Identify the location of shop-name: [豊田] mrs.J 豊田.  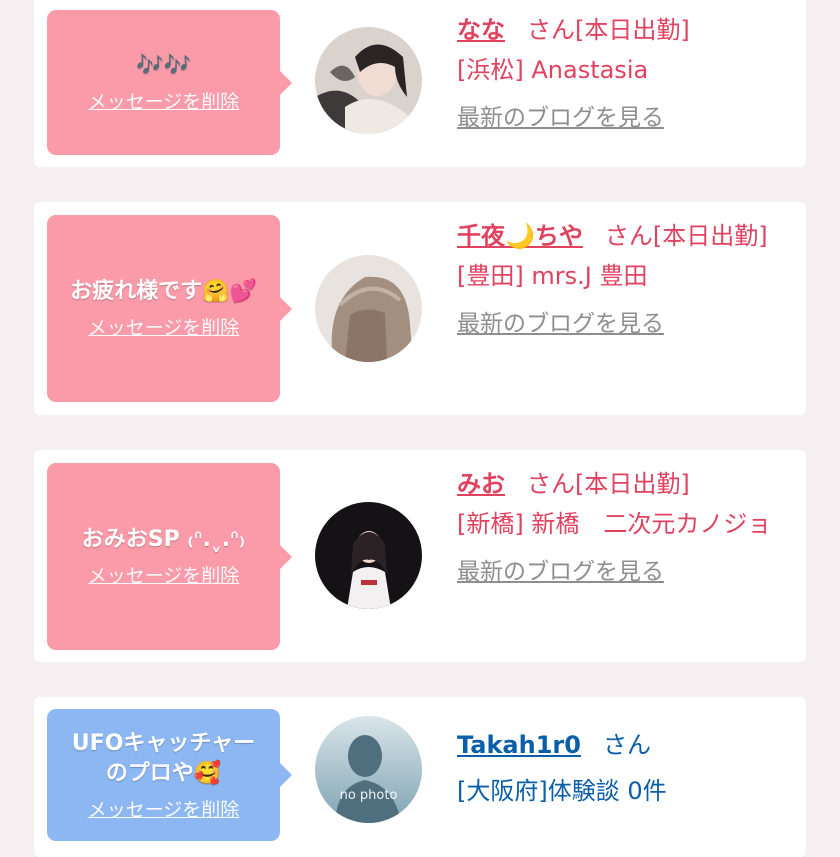
(552, 276).